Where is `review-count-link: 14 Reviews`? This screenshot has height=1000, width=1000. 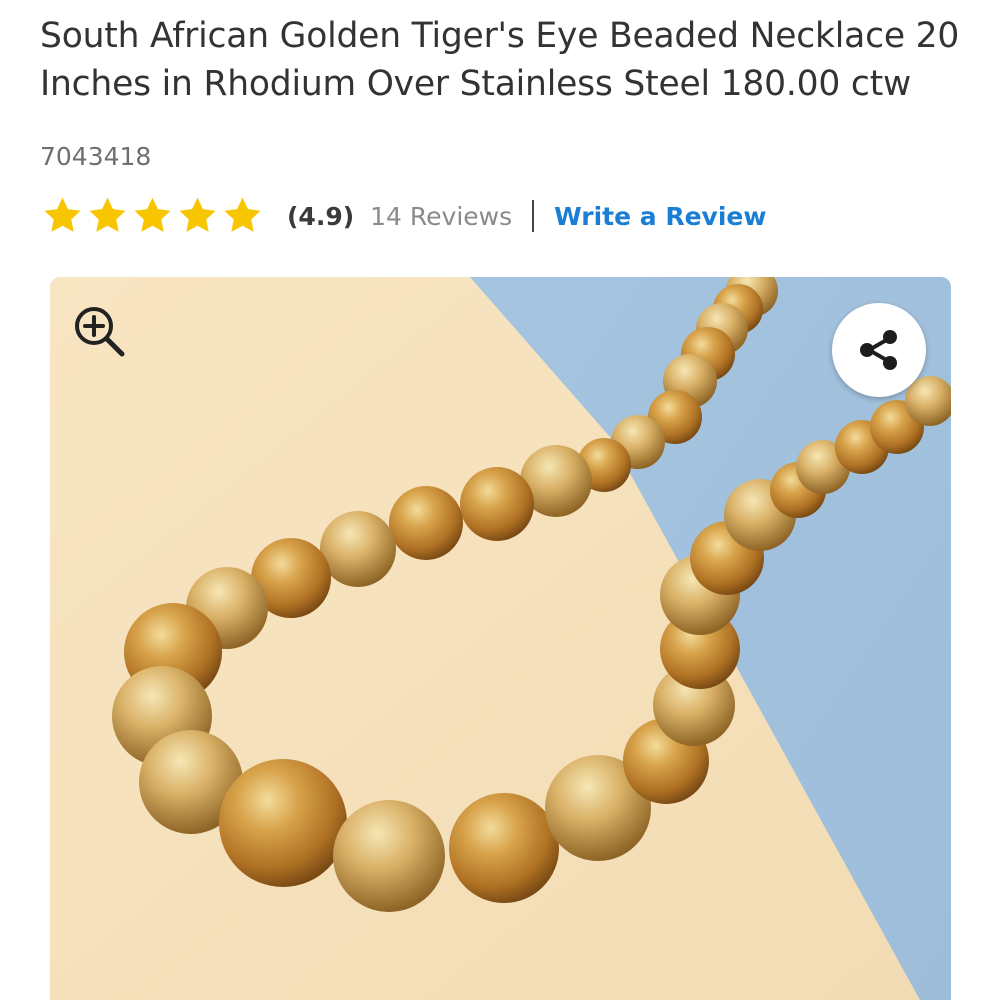
review-count-link: 14 Reviews is located at coordinates (441, 216).